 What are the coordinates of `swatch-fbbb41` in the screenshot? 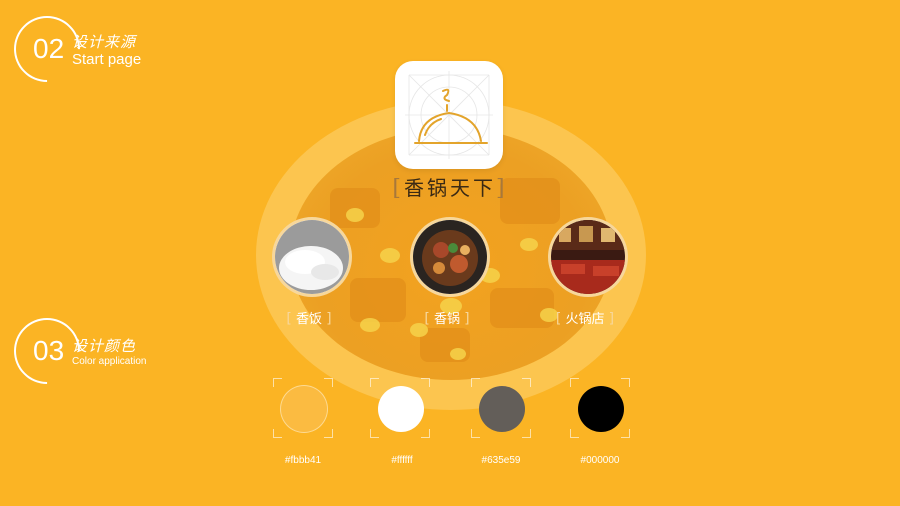 It's located at (304, 409).